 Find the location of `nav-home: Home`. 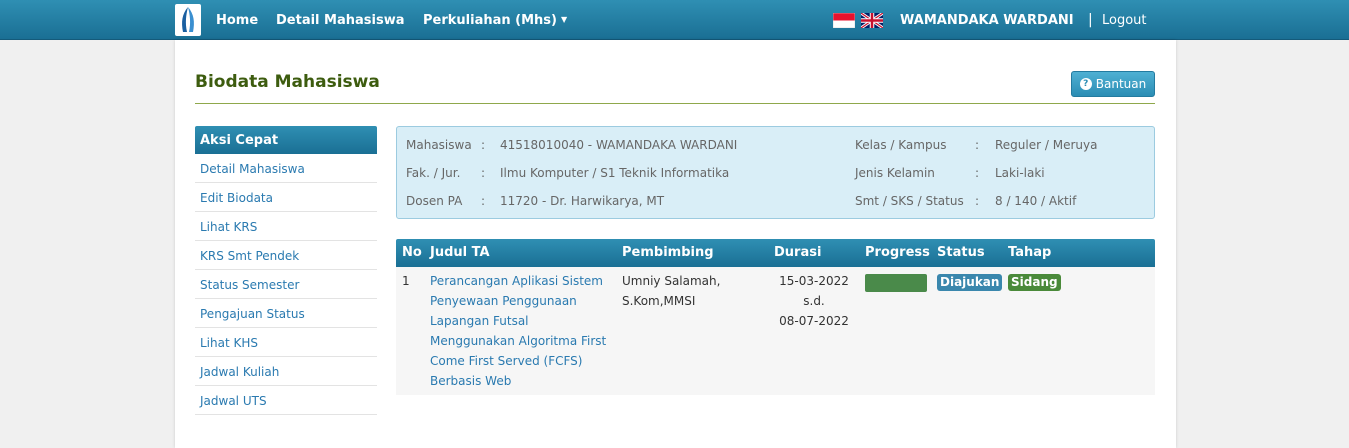

nav-home: Home is located at coordinates (237, 20).